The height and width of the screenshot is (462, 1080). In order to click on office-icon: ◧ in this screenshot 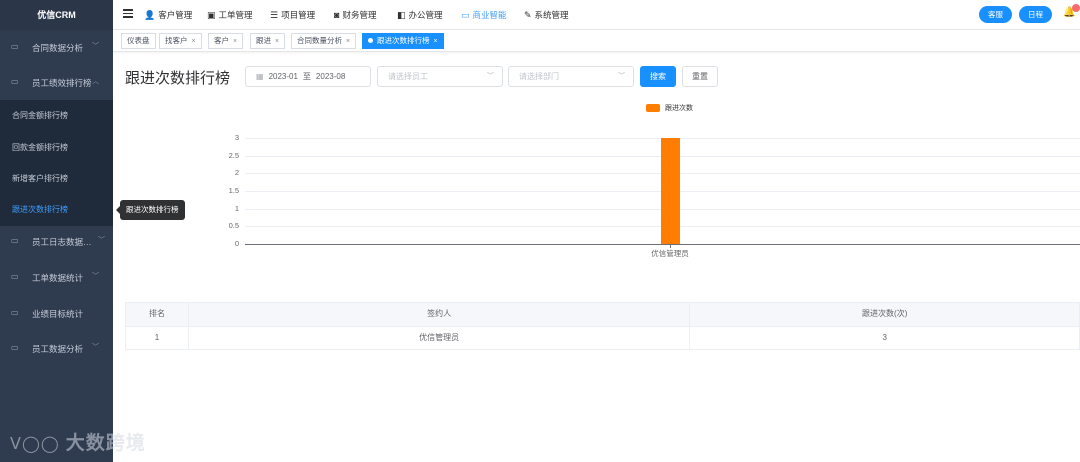, I will do `click(401, 15)`.